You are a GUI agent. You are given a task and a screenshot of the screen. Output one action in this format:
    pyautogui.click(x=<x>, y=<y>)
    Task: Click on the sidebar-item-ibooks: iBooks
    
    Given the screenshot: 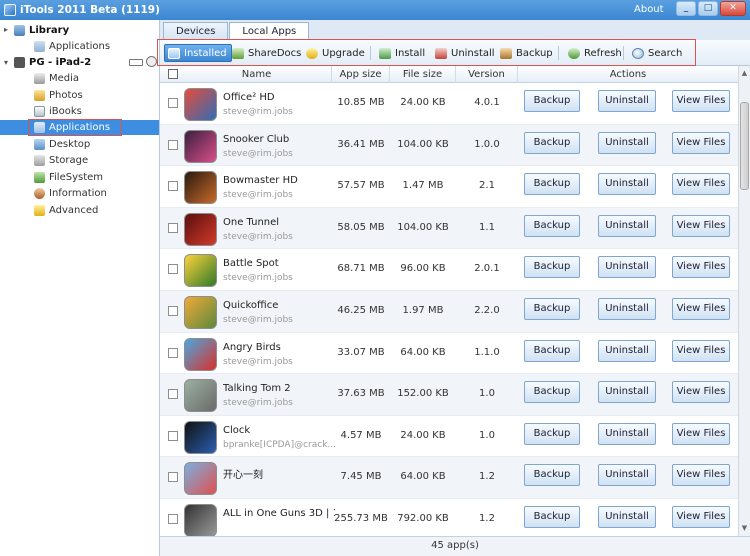 What is the action you would take?
    pyautogui.click(x=58, y=111)
    